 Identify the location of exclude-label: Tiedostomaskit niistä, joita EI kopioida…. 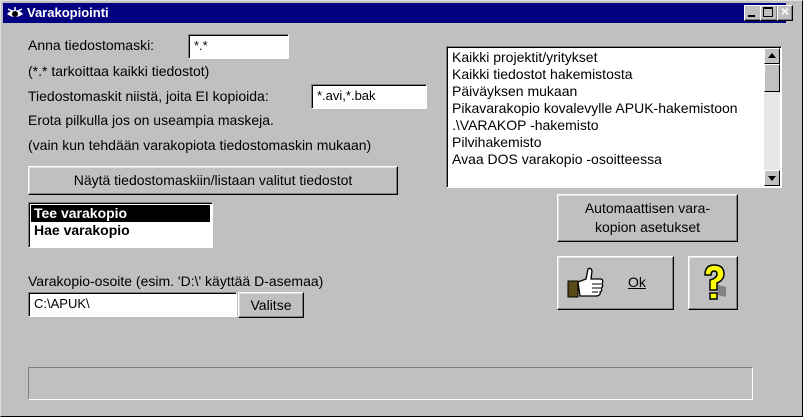
(148, 96).